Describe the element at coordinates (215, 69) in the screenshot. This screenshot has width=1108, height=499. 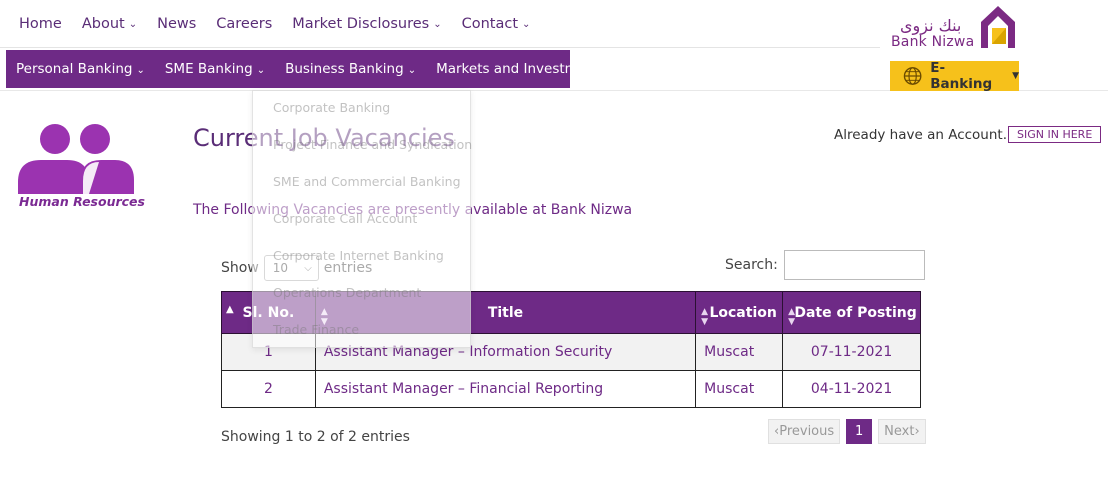
I see `menu-sme-banking: SME Banking ⌄` at that location.